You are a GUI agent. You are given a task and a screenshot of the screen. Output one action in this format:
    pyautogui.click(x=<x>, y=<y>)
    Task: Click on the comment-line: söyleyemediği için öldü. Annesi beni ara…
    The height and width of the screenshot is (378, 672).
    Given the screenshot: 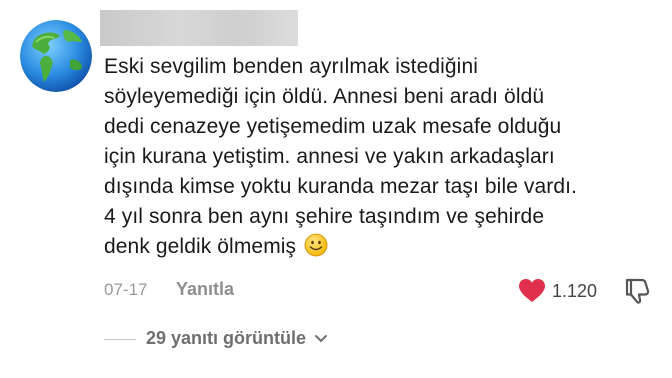 What is the action you would take?
    pyautogui.click(x=324, y=96)
    